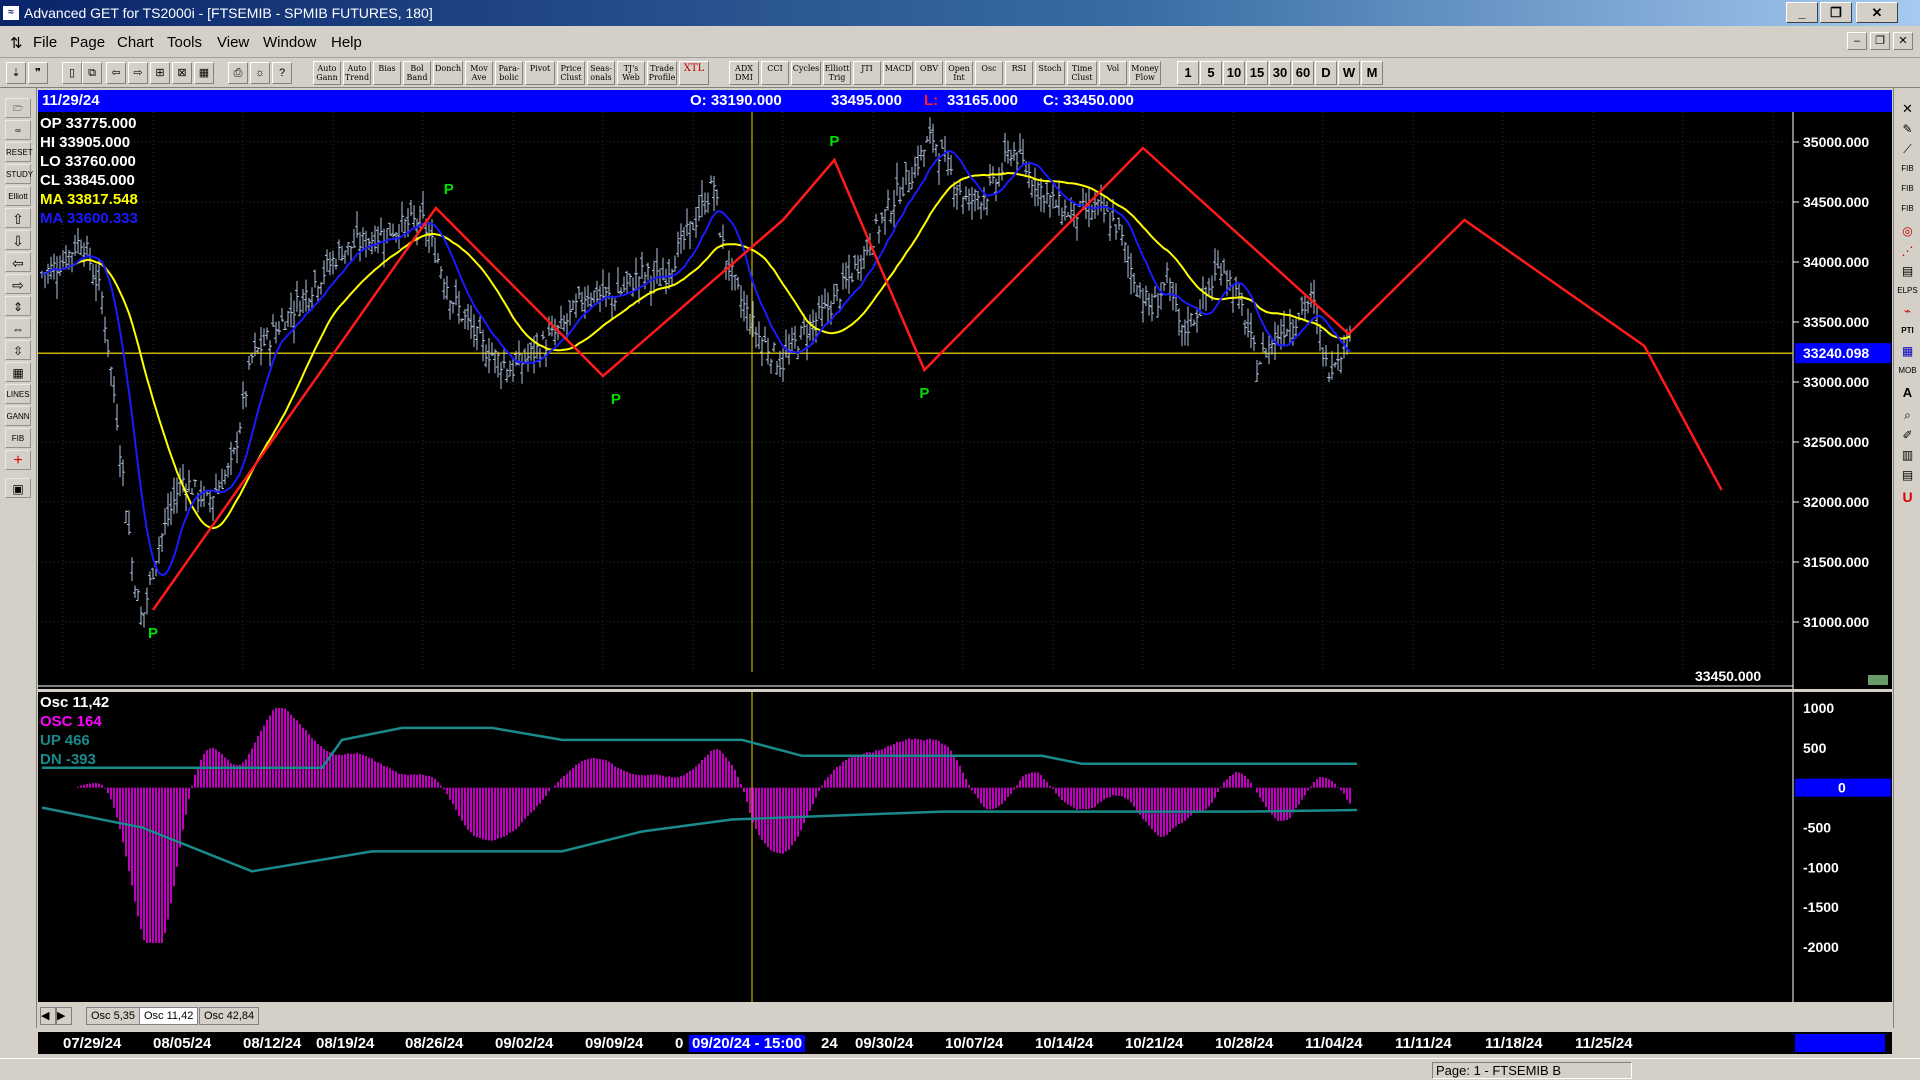 The height and width of the screenshot is (1080, 1920). Describe the element at coordinates (1257, 73) in the screenshot. I see `timeframe-15: 15` at that location.